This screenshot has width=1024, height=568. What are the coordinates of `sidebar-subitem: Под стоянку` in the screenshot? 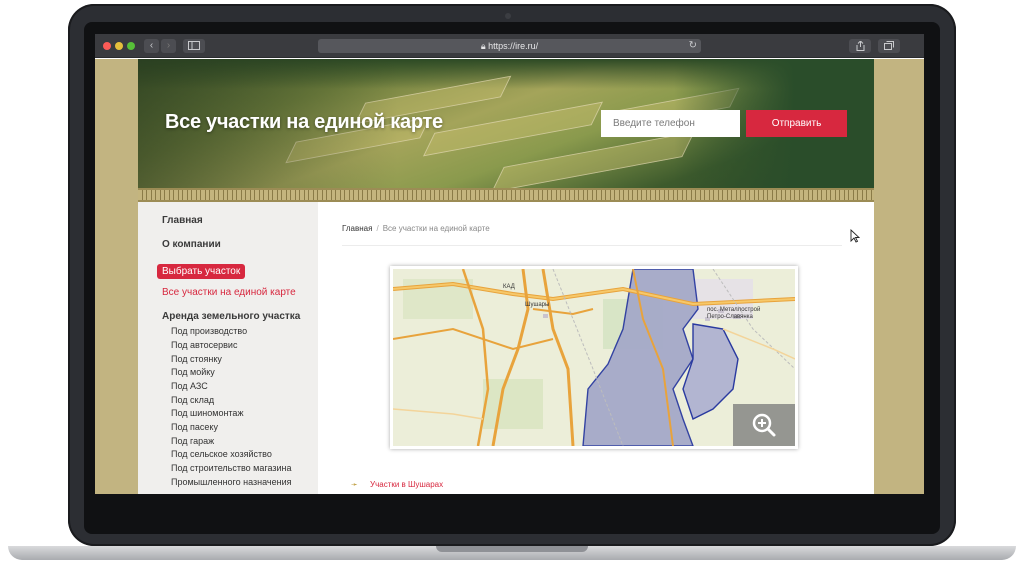 It's located at (196, 359).